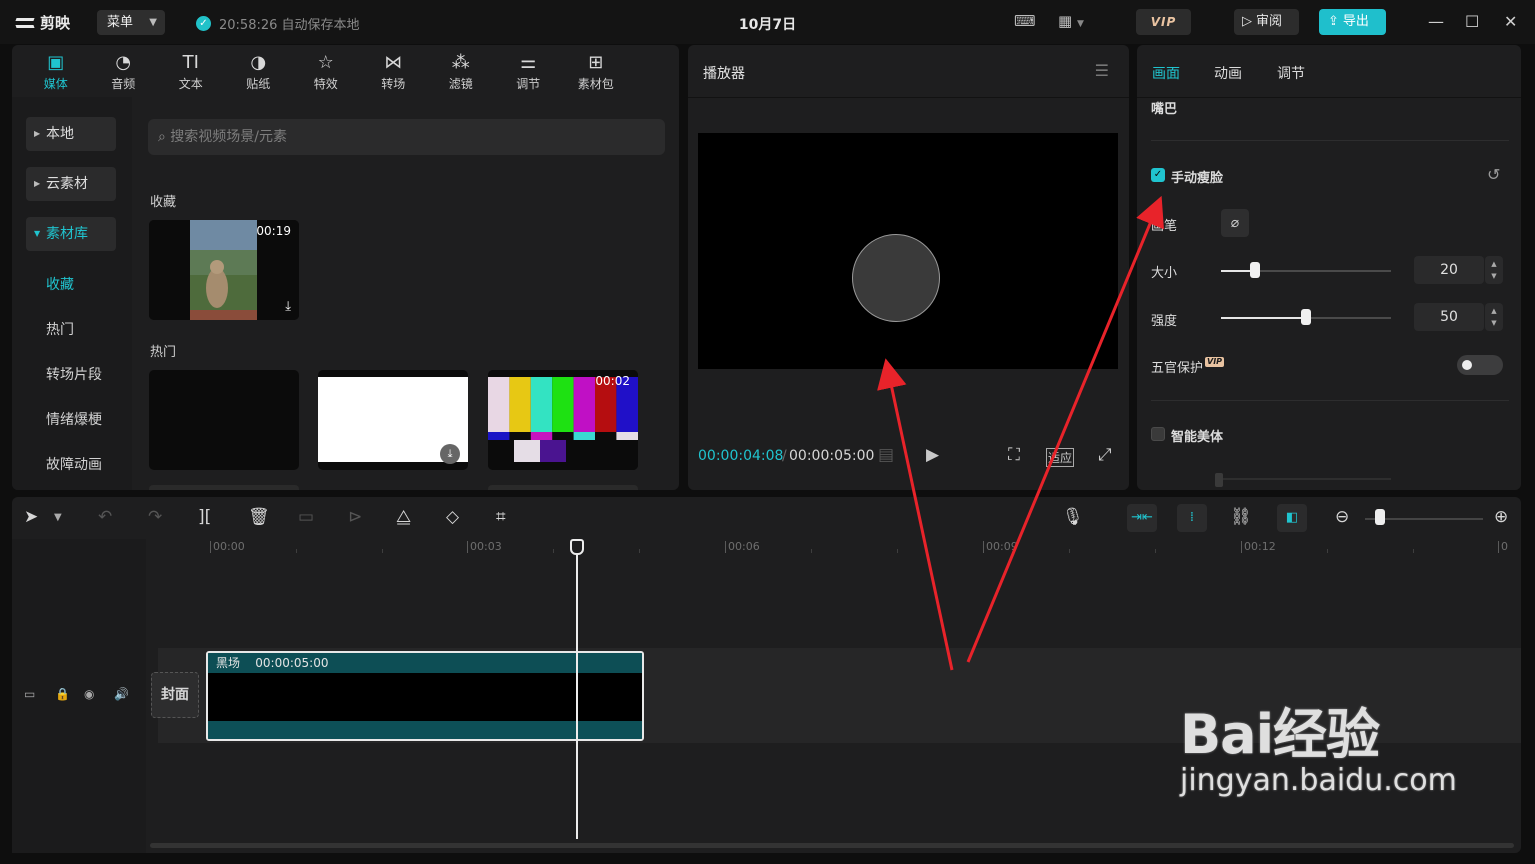  What do you see at coordinates (121, 694) in the screenshot?
I see `speaker-icon: 🔊` at bounding box center [121, 694].